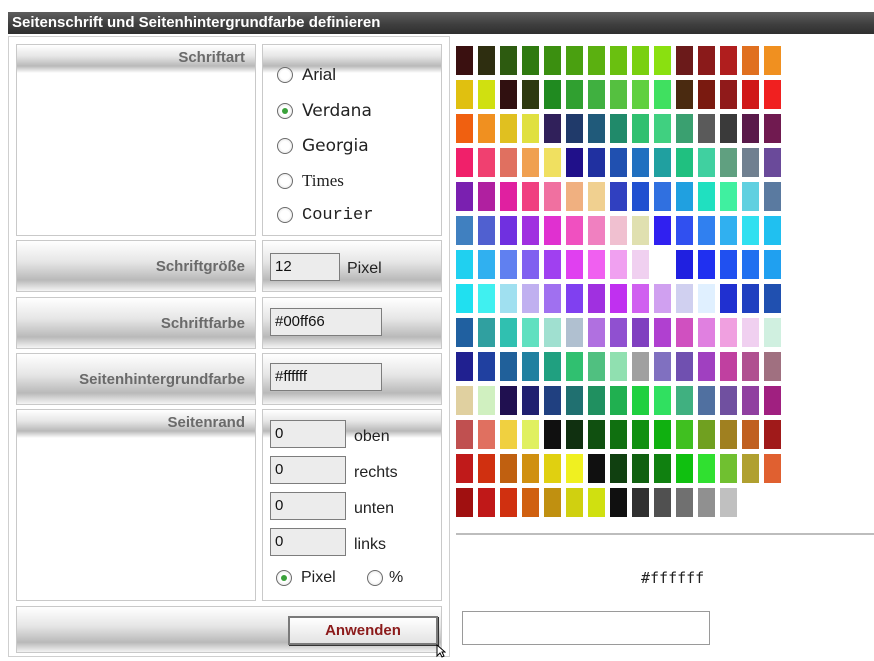 The width and height of the screenshot is (874, 661). Describe the element at coordinates (308, 542) in the screenshot. I see `margin-left-input: 0` at that location.